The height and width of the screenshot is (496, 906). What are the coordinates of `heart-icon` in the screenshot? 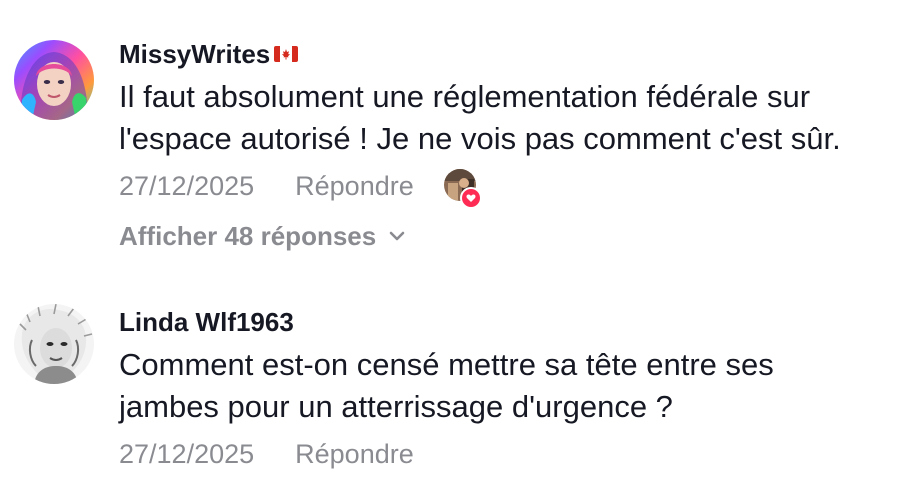 It's located at (470, 198).